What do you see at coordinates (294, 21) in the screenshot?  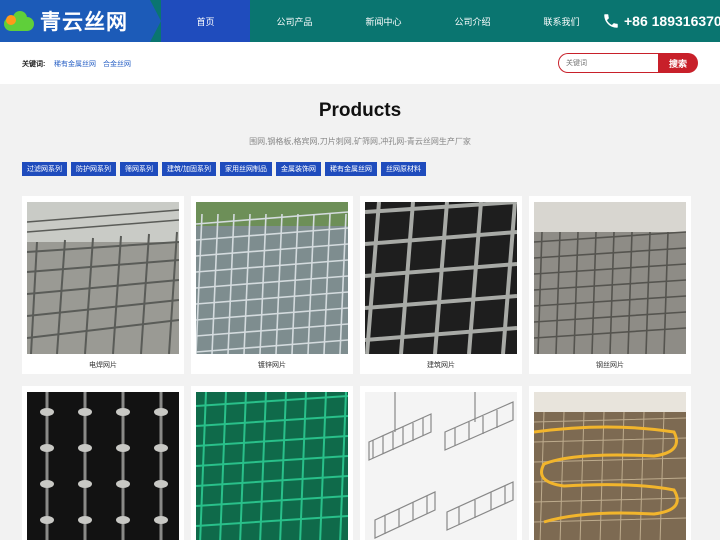 I see `nav-item-products: 公司产品` at bounding box center [294, 21].